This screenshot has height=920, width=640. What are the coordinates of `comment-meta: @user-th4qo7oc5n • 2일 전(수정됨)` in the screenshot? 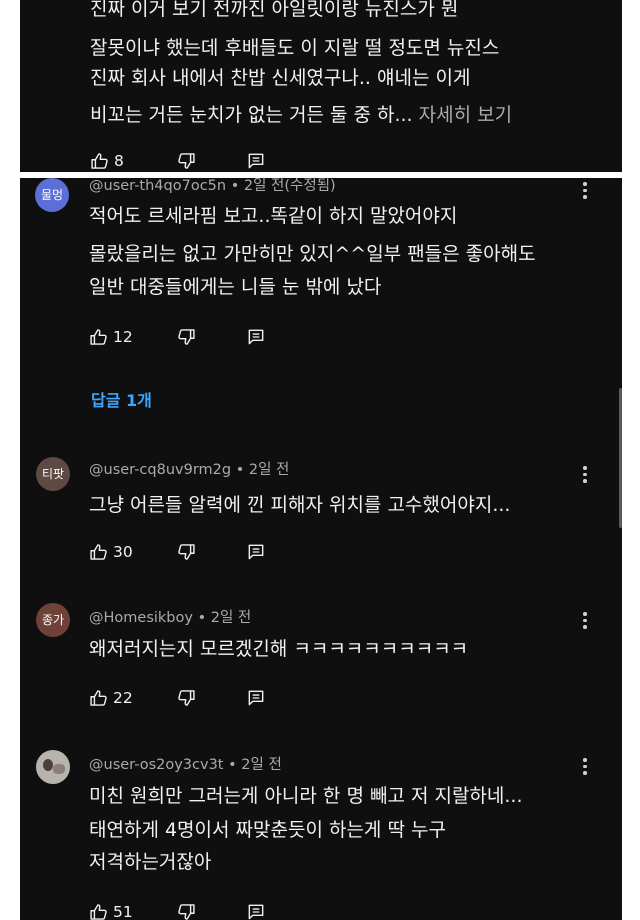 It's located at (212, 186).